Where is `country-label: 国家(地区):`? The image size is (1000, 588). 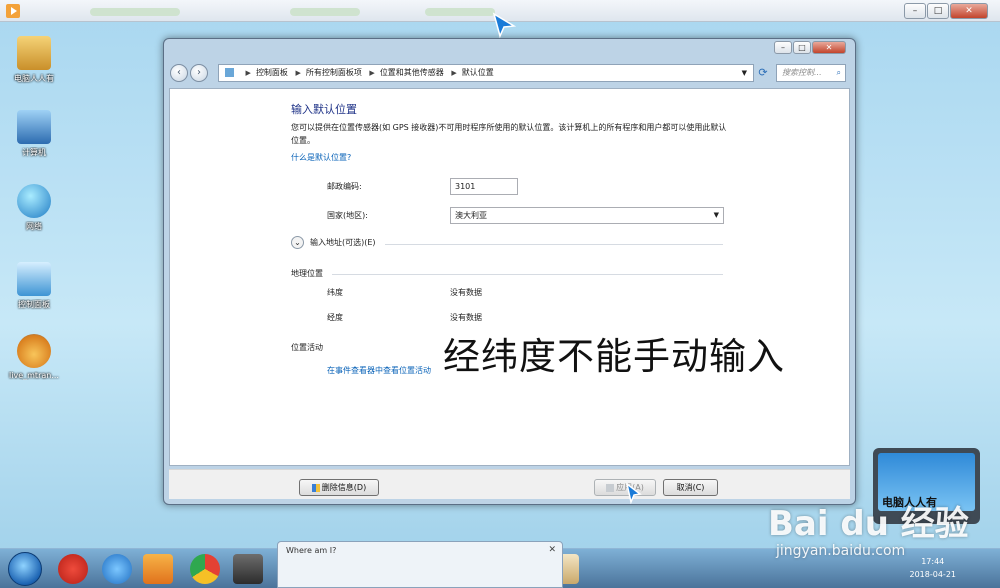 country-label: 国家(地区): is located at coordinates (347, 215).